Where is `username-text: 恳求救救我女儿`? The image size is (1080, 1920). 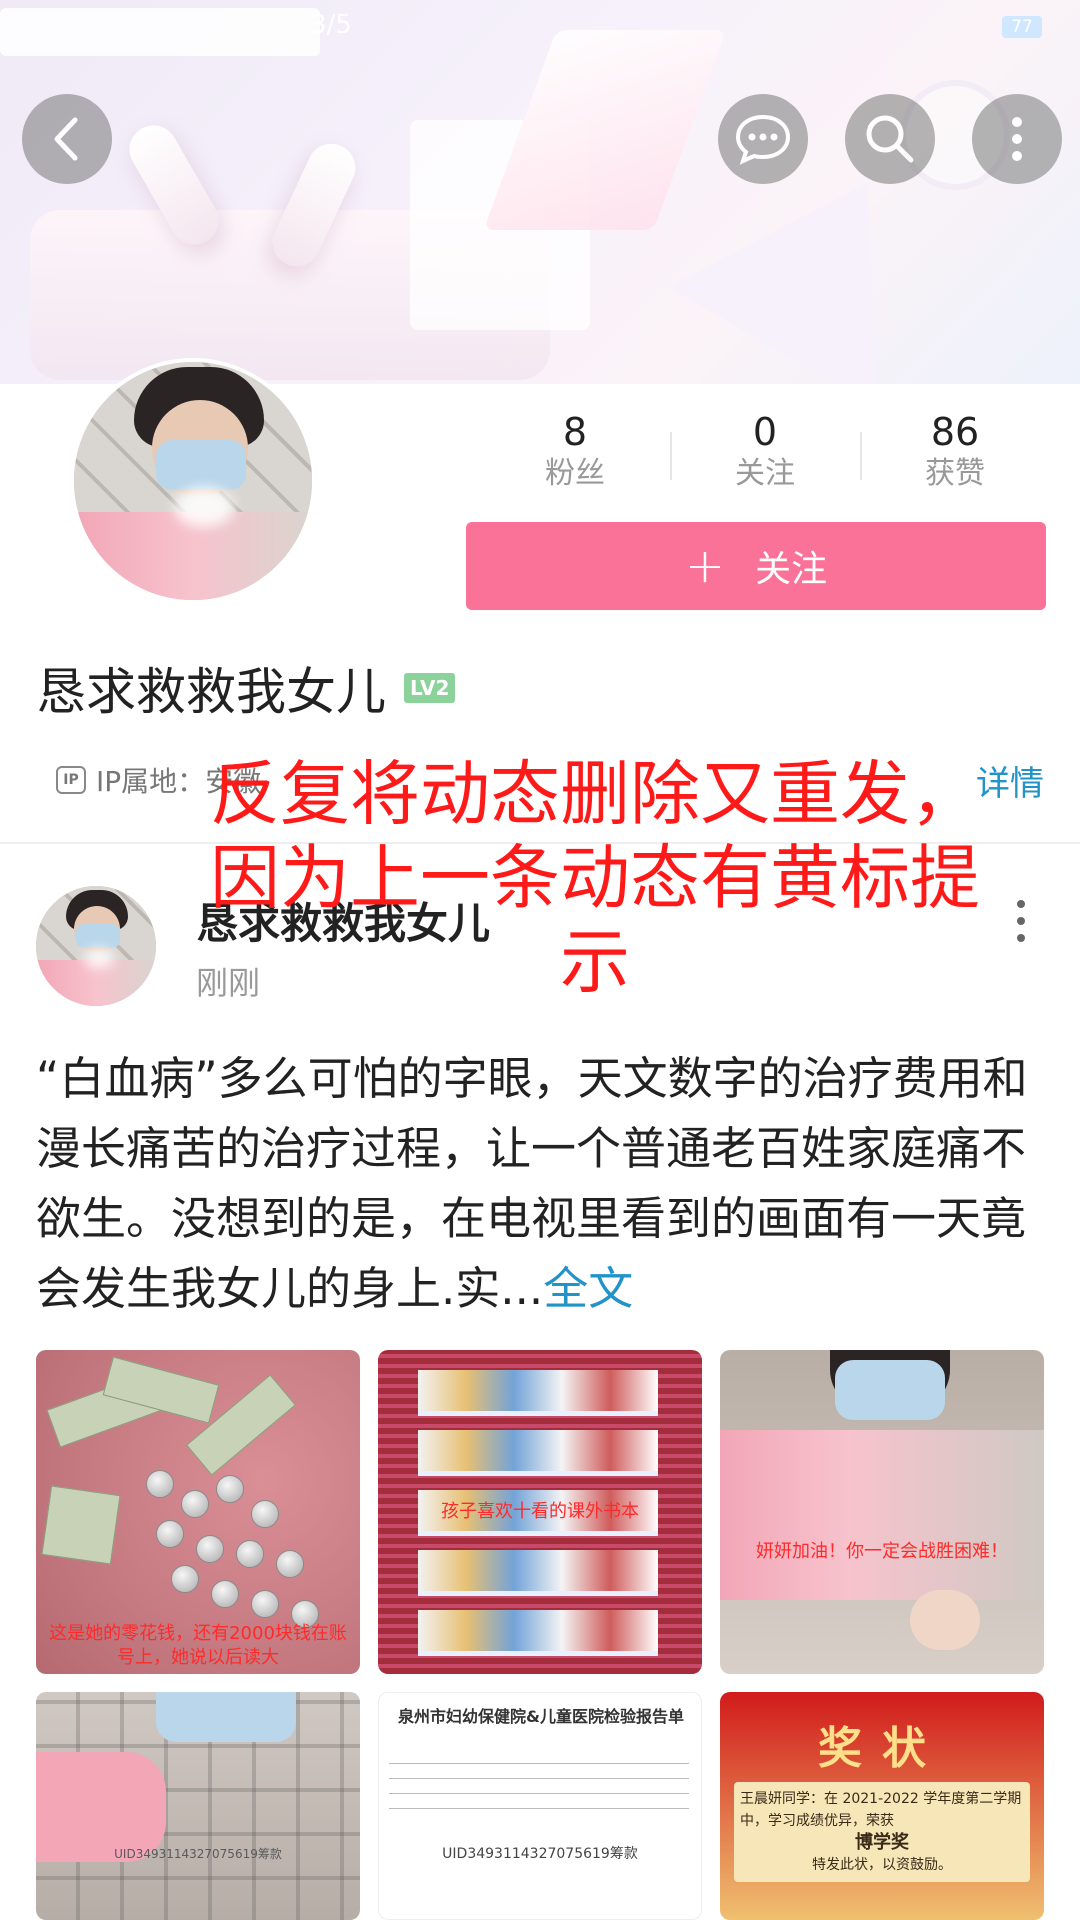
username-text: 恳求救救我女儿 is located at coordinates (211, 692).